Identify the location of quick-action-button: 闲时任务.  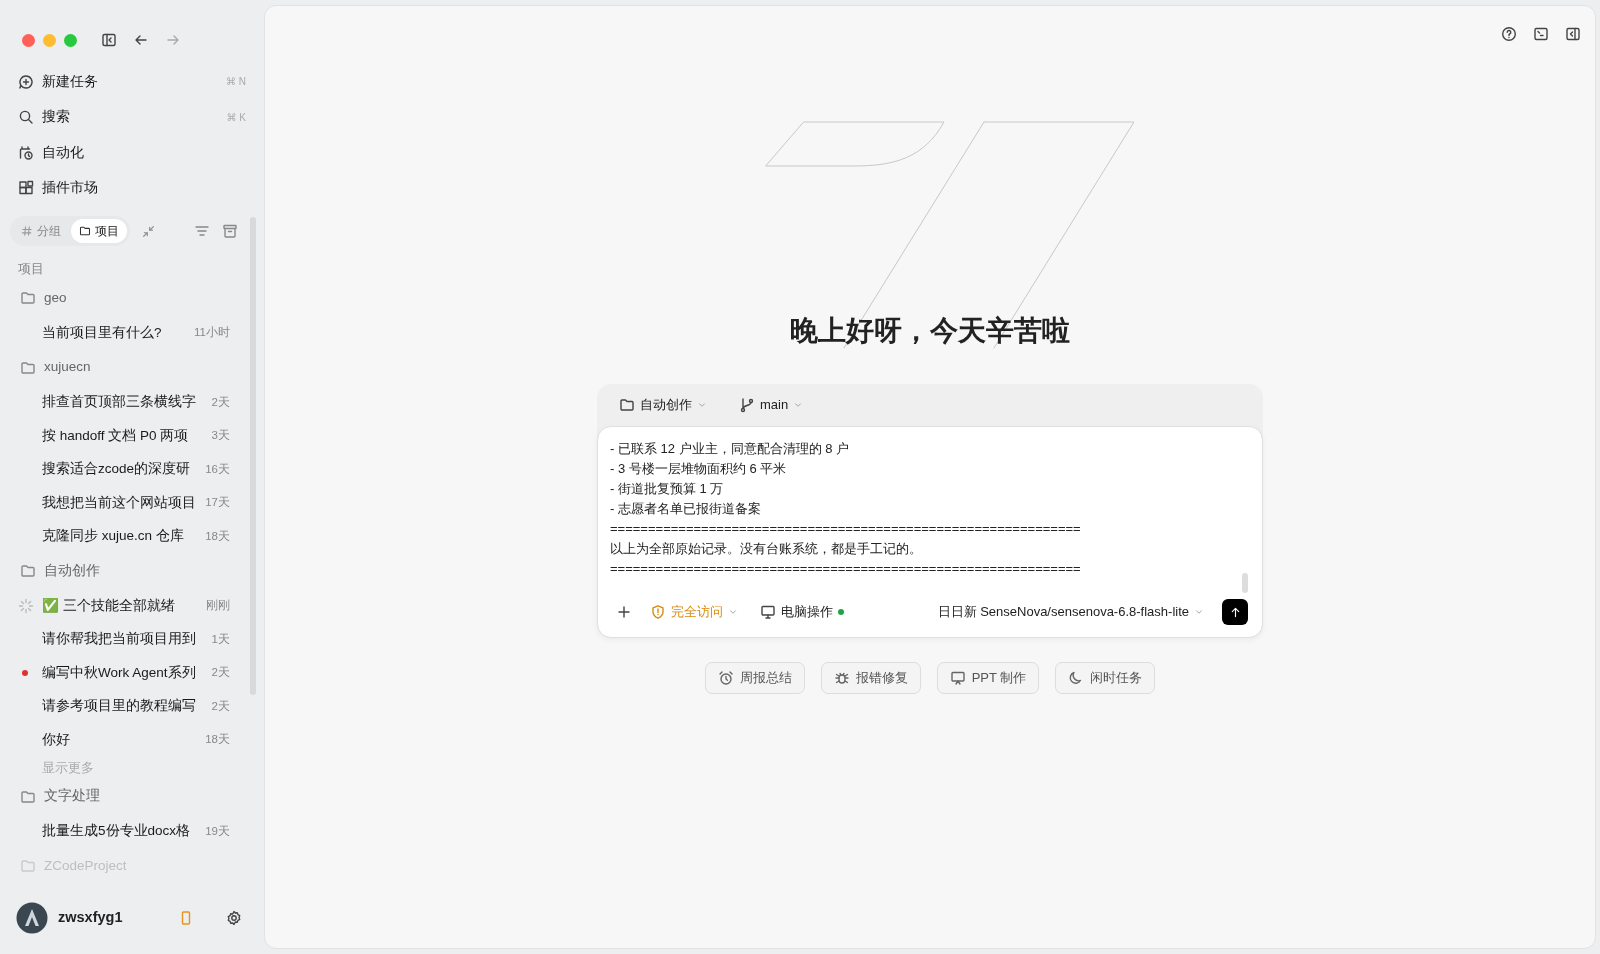
(1105, 678).